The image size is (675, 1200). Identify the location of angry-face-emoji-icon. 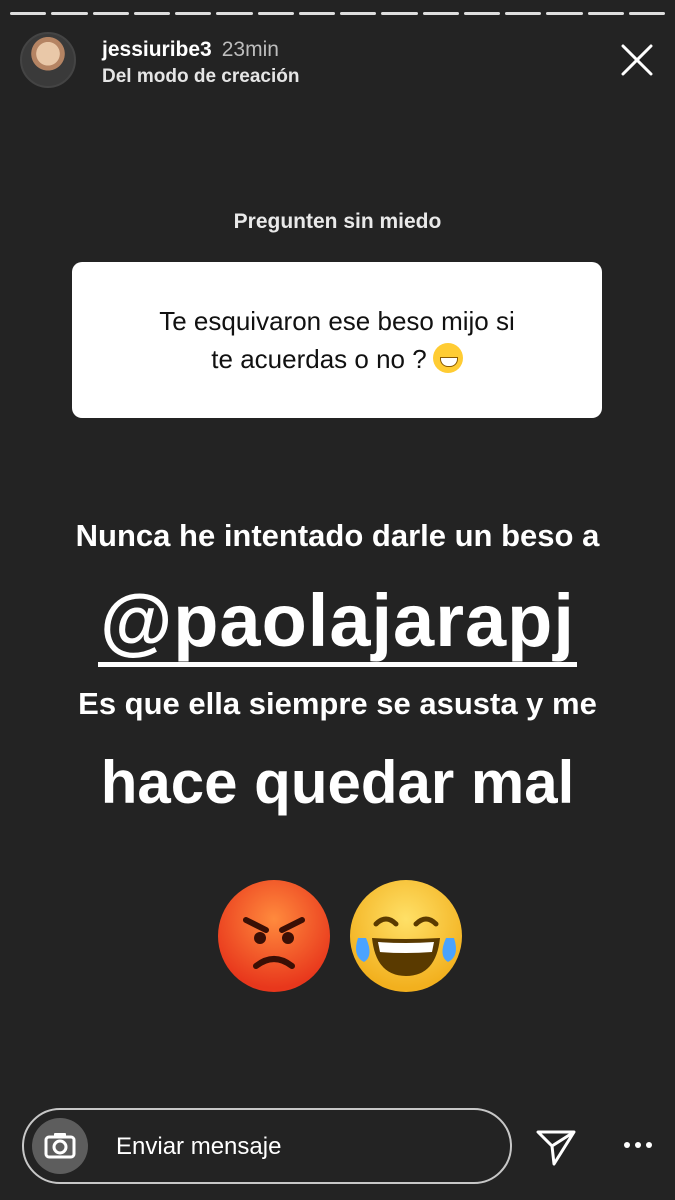
(274, 936).